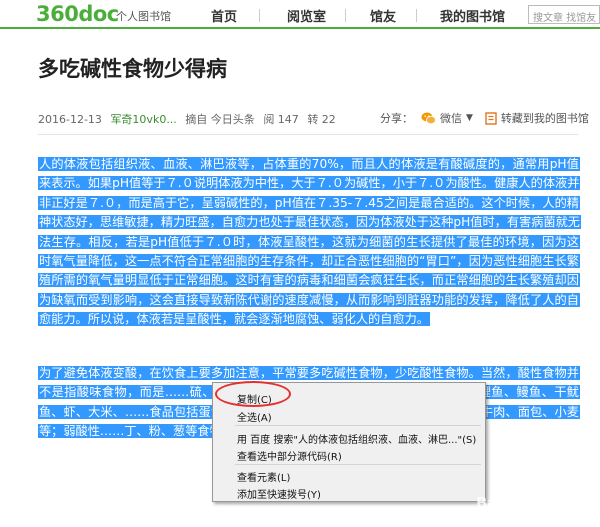 Image resolution: width=600 pixels, height=527 pixels. What do you see at coordinates (545, 118) in the screenshot?
I see `save-to-library-link: 转藏到我的图书馆` at bounding box center [545, 118].